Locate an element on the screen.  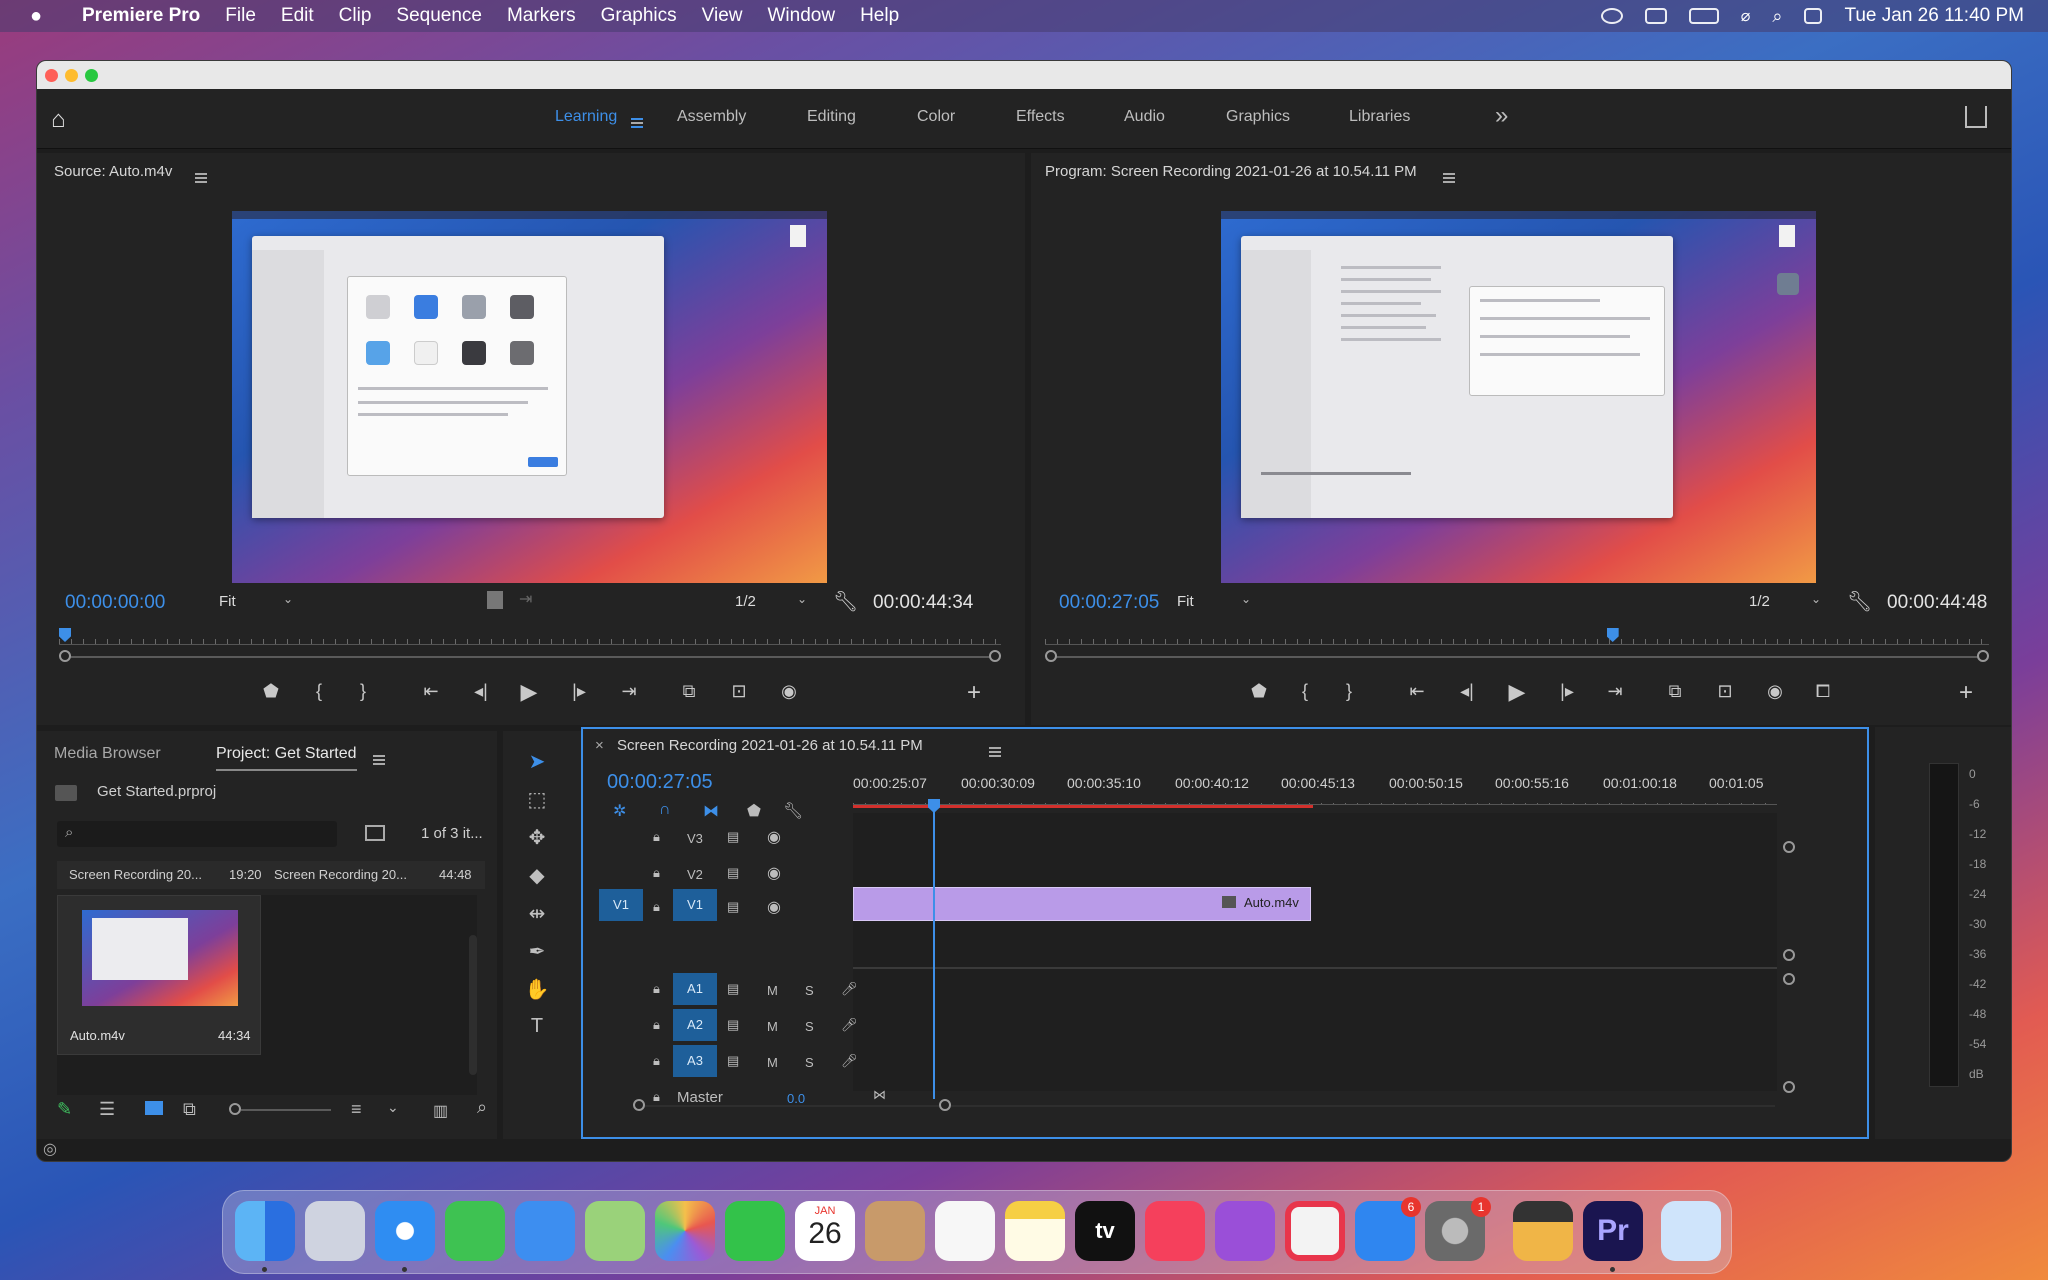
track-label-a1: A1 is located at coordinates (695, 989).